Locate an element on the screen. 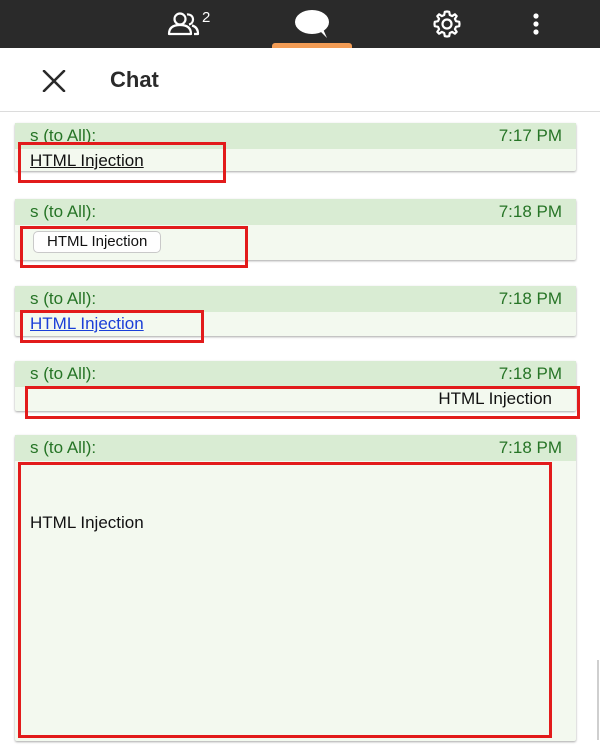  injected-right-aligned-text: HTML Injection is located at coordinates (495, 398).